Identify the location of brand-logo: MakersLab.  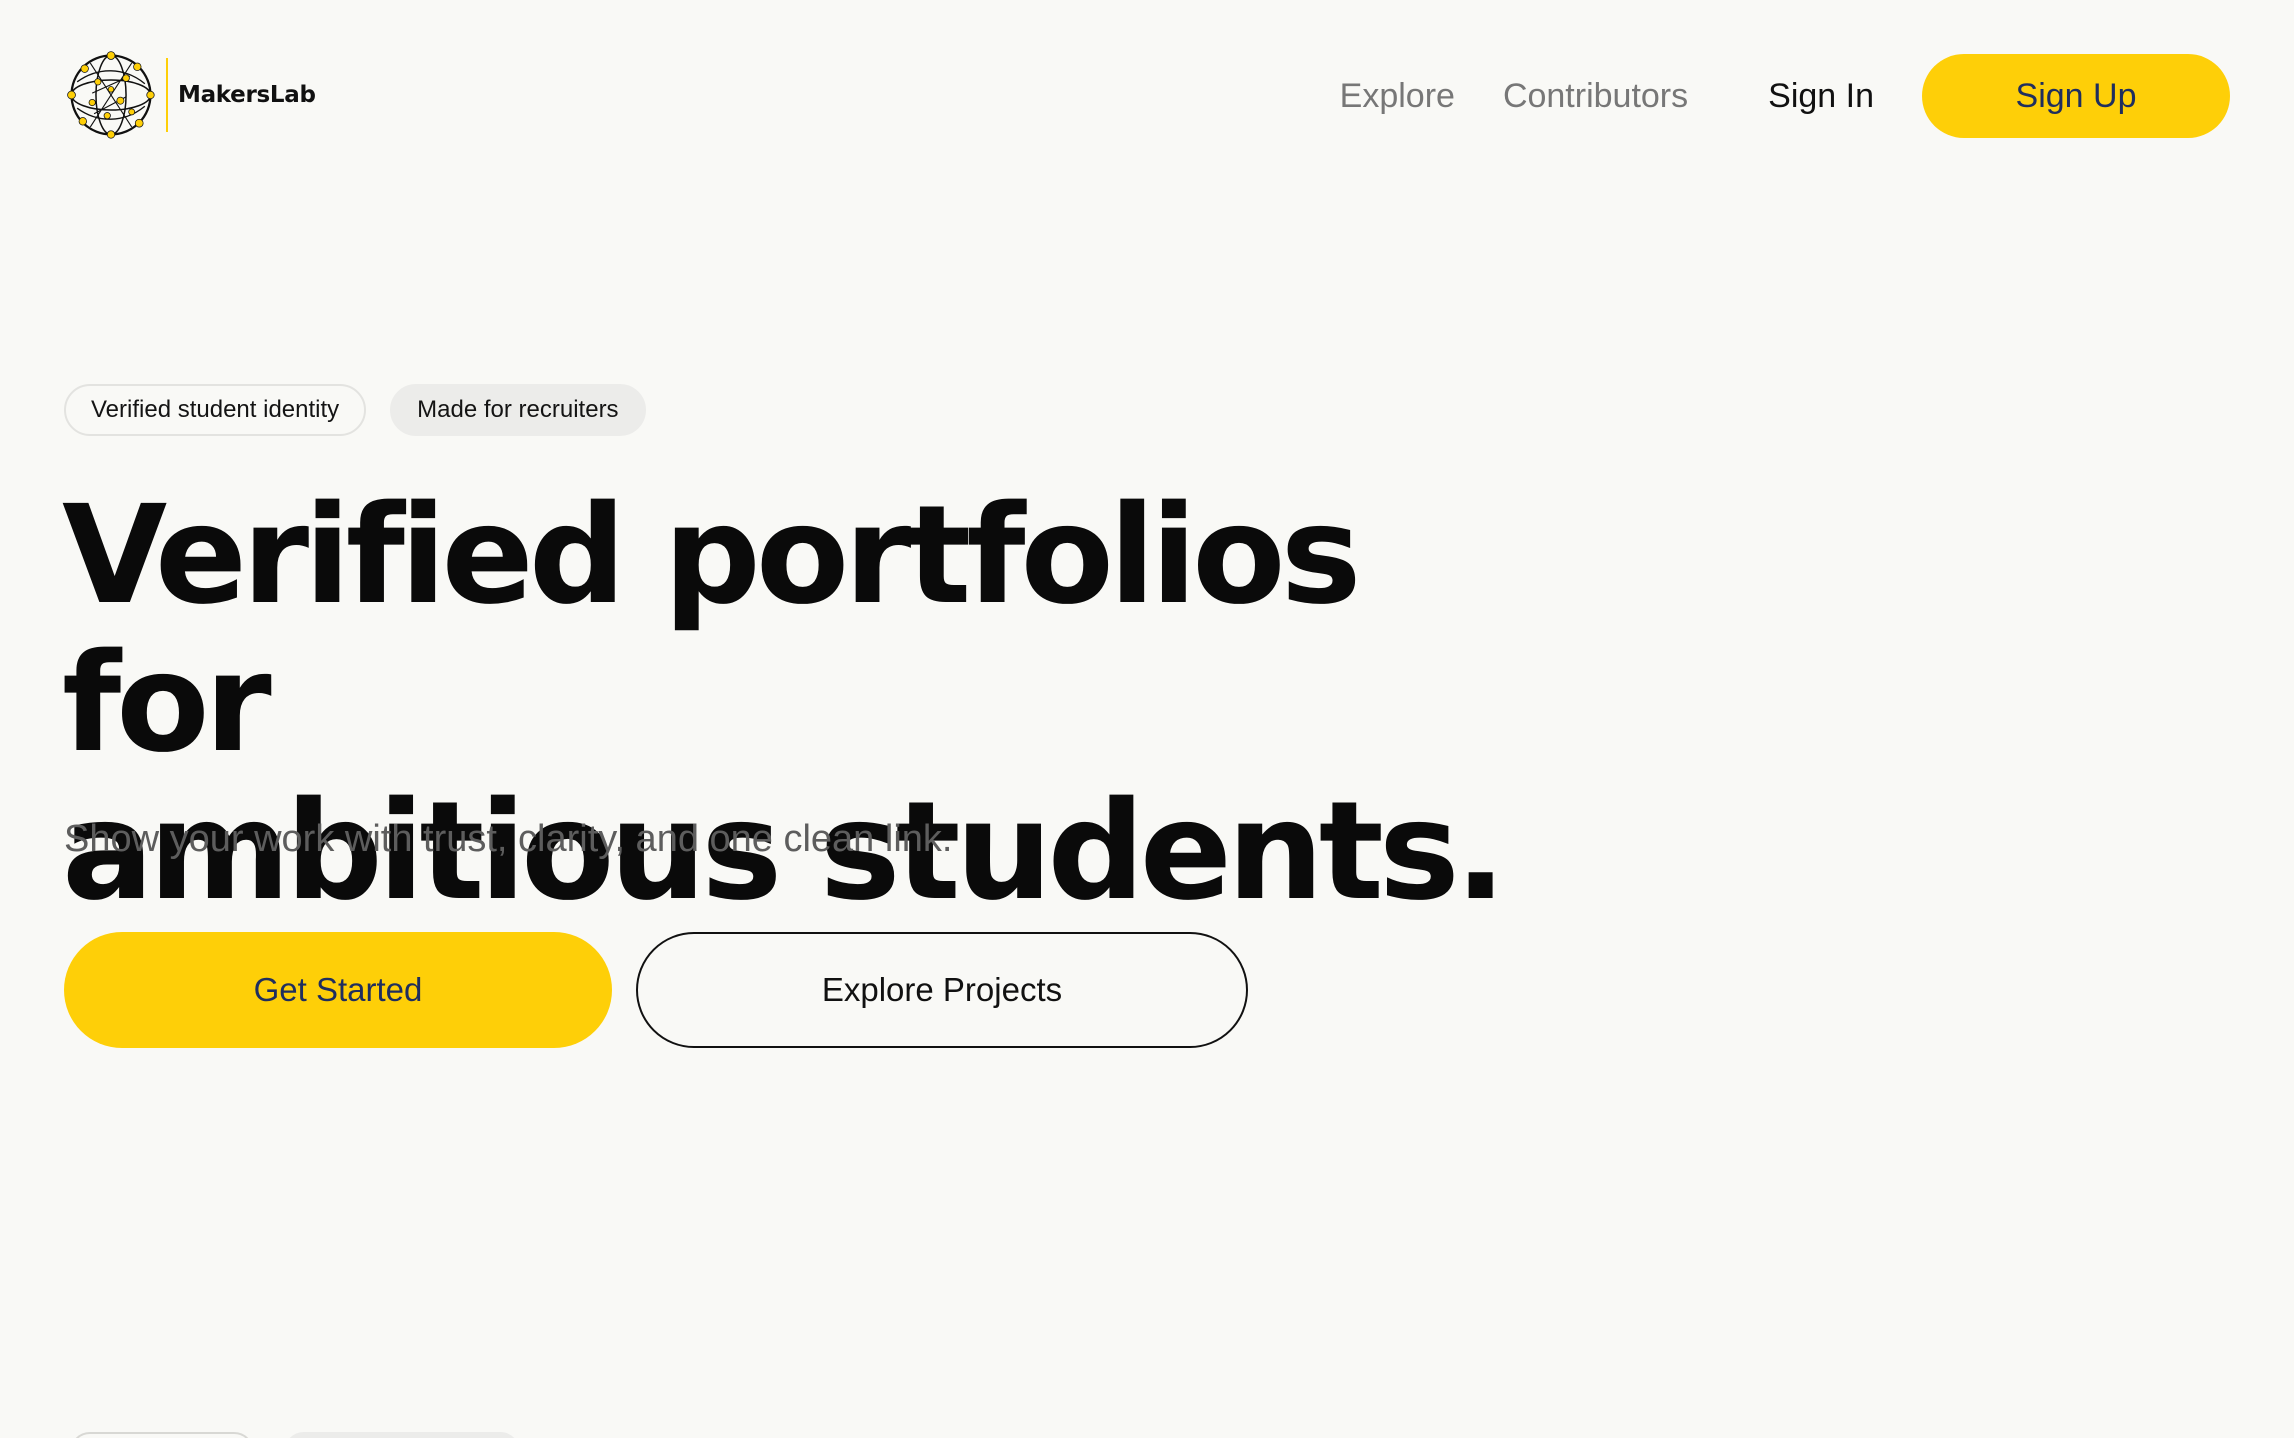
(190, 95).